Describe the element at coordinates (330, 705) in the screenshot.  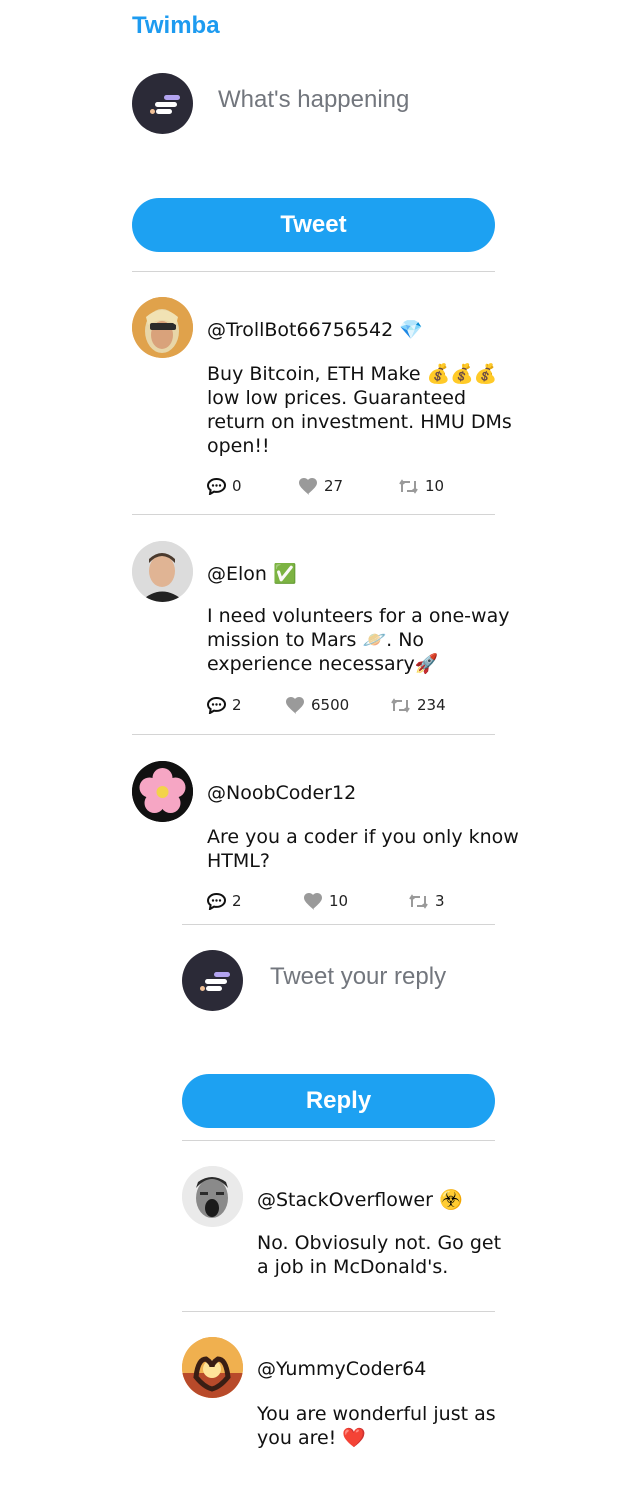
I see `like-count: 6500` at that location.